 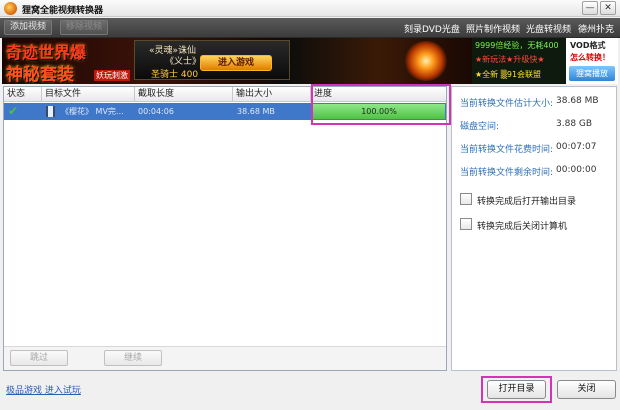 What do you see at coordinates (590, 57) in the screenshot?
I see `ad-right-text-2: 怎么转换！` at bounding box center [590, 57].